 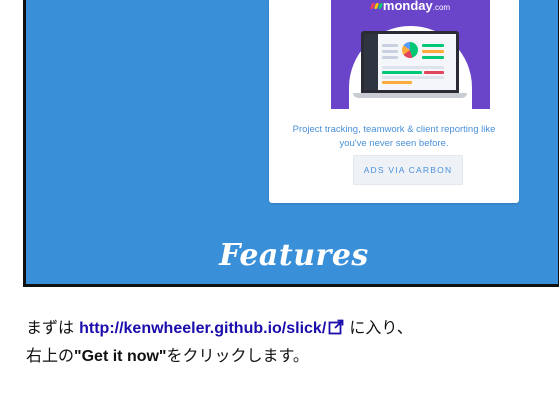 I want to click on instruction-line2-suffix: をクリックします。, so click(x=237, y=355).